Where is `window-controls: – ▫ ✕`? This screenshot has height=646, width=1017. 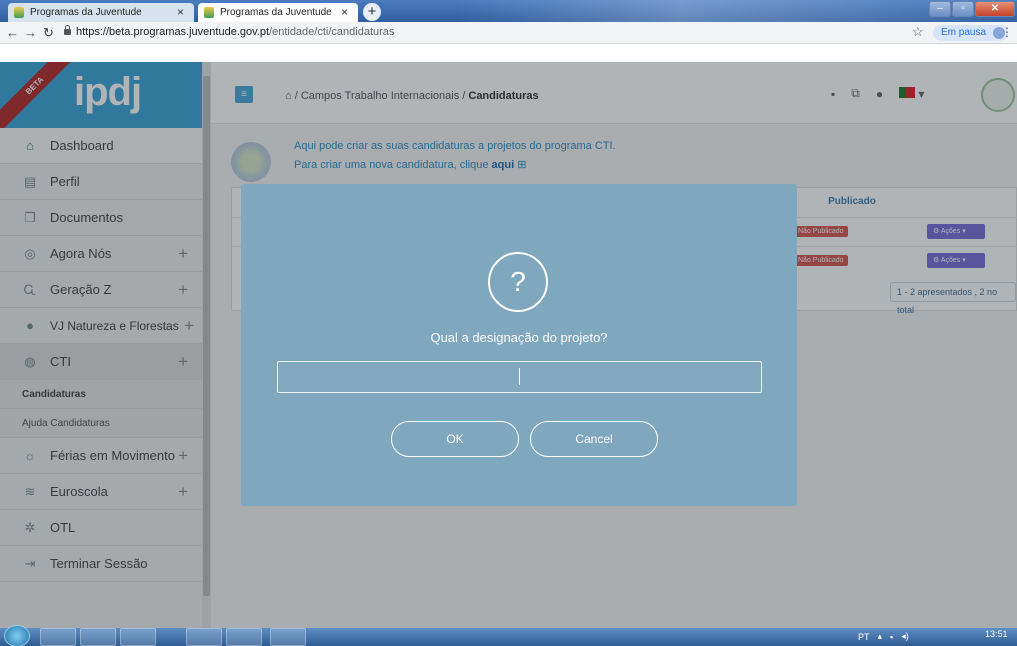 window-controls: – ▫ ✕ is located at coordinates (972, 10).